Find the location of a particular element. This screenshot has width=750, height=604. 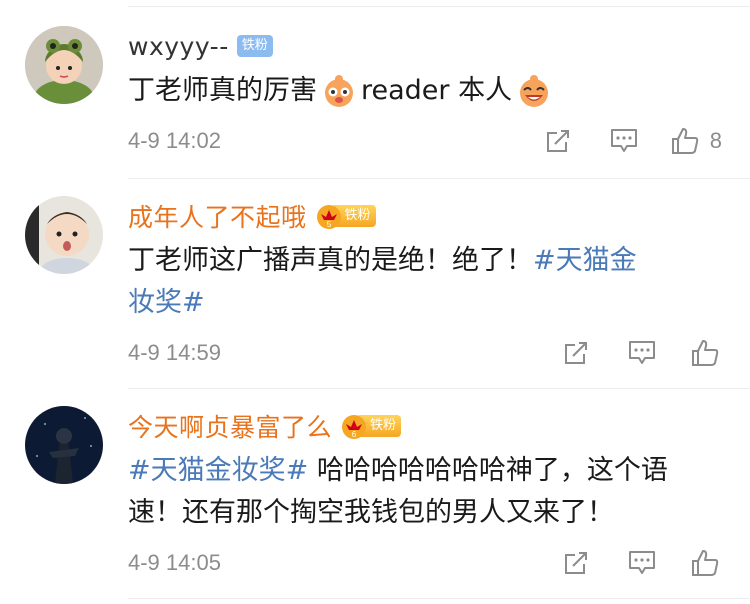

laughing-doge-icon is located at coordinates (534, 91).